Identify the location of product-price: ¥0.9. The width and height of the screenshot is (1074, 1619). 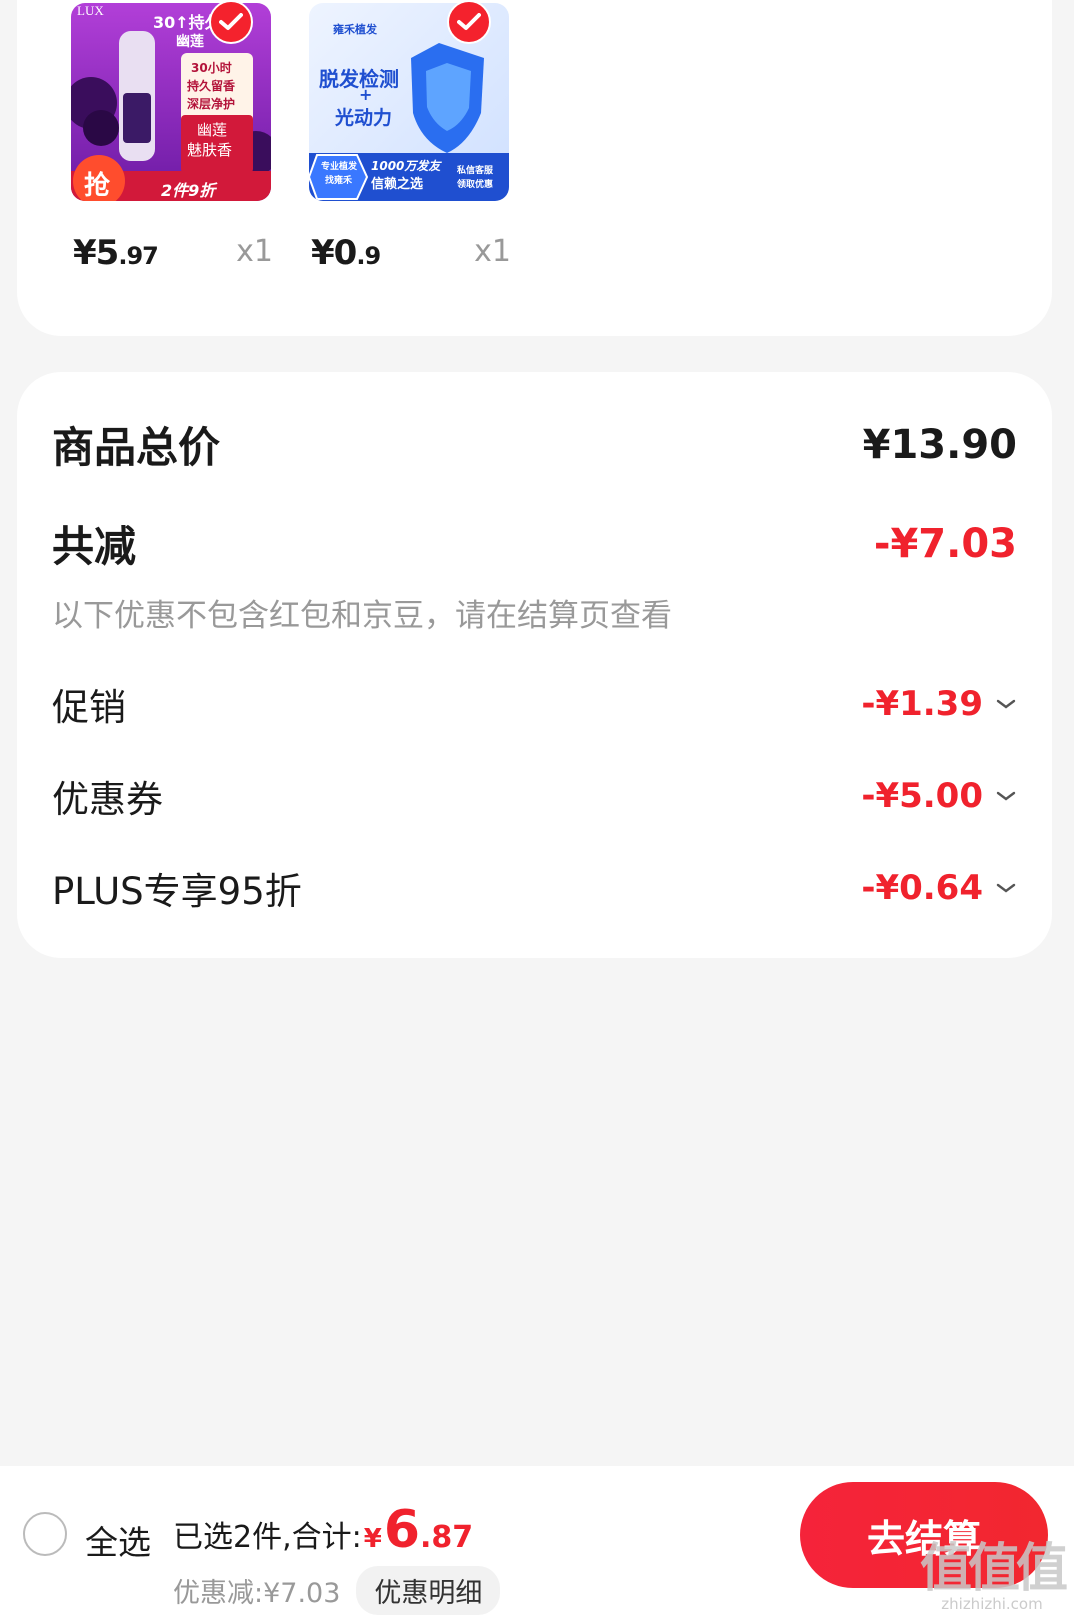
(346, 253).